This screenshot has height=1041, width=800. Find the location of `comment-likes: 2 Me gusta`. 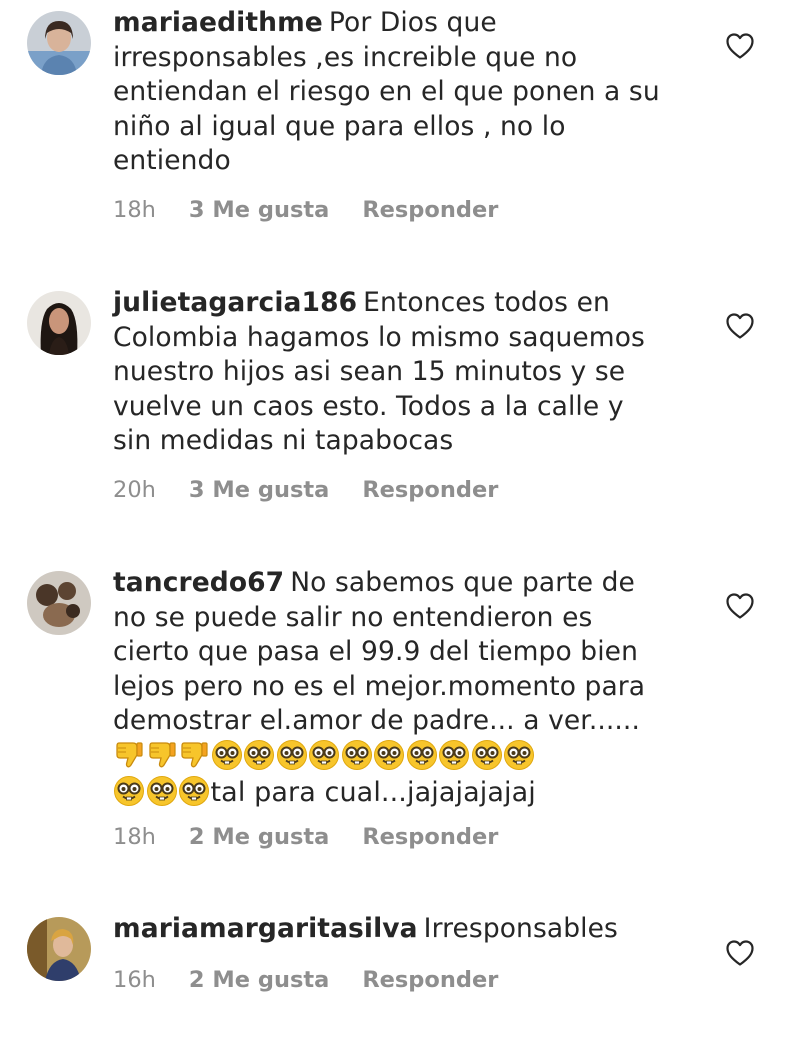

comment-likes: 2 Me gusta is located at coordinates (259, 980).